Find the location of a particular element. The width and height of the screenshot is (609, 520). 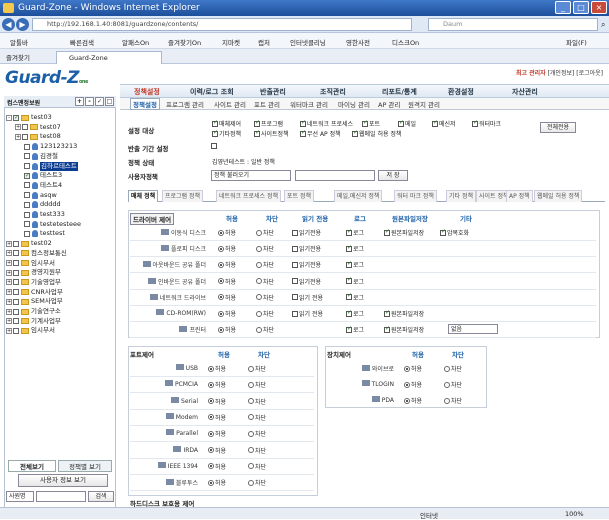

tree-node: + 기계사업부 is located at coordinates (33, 321).